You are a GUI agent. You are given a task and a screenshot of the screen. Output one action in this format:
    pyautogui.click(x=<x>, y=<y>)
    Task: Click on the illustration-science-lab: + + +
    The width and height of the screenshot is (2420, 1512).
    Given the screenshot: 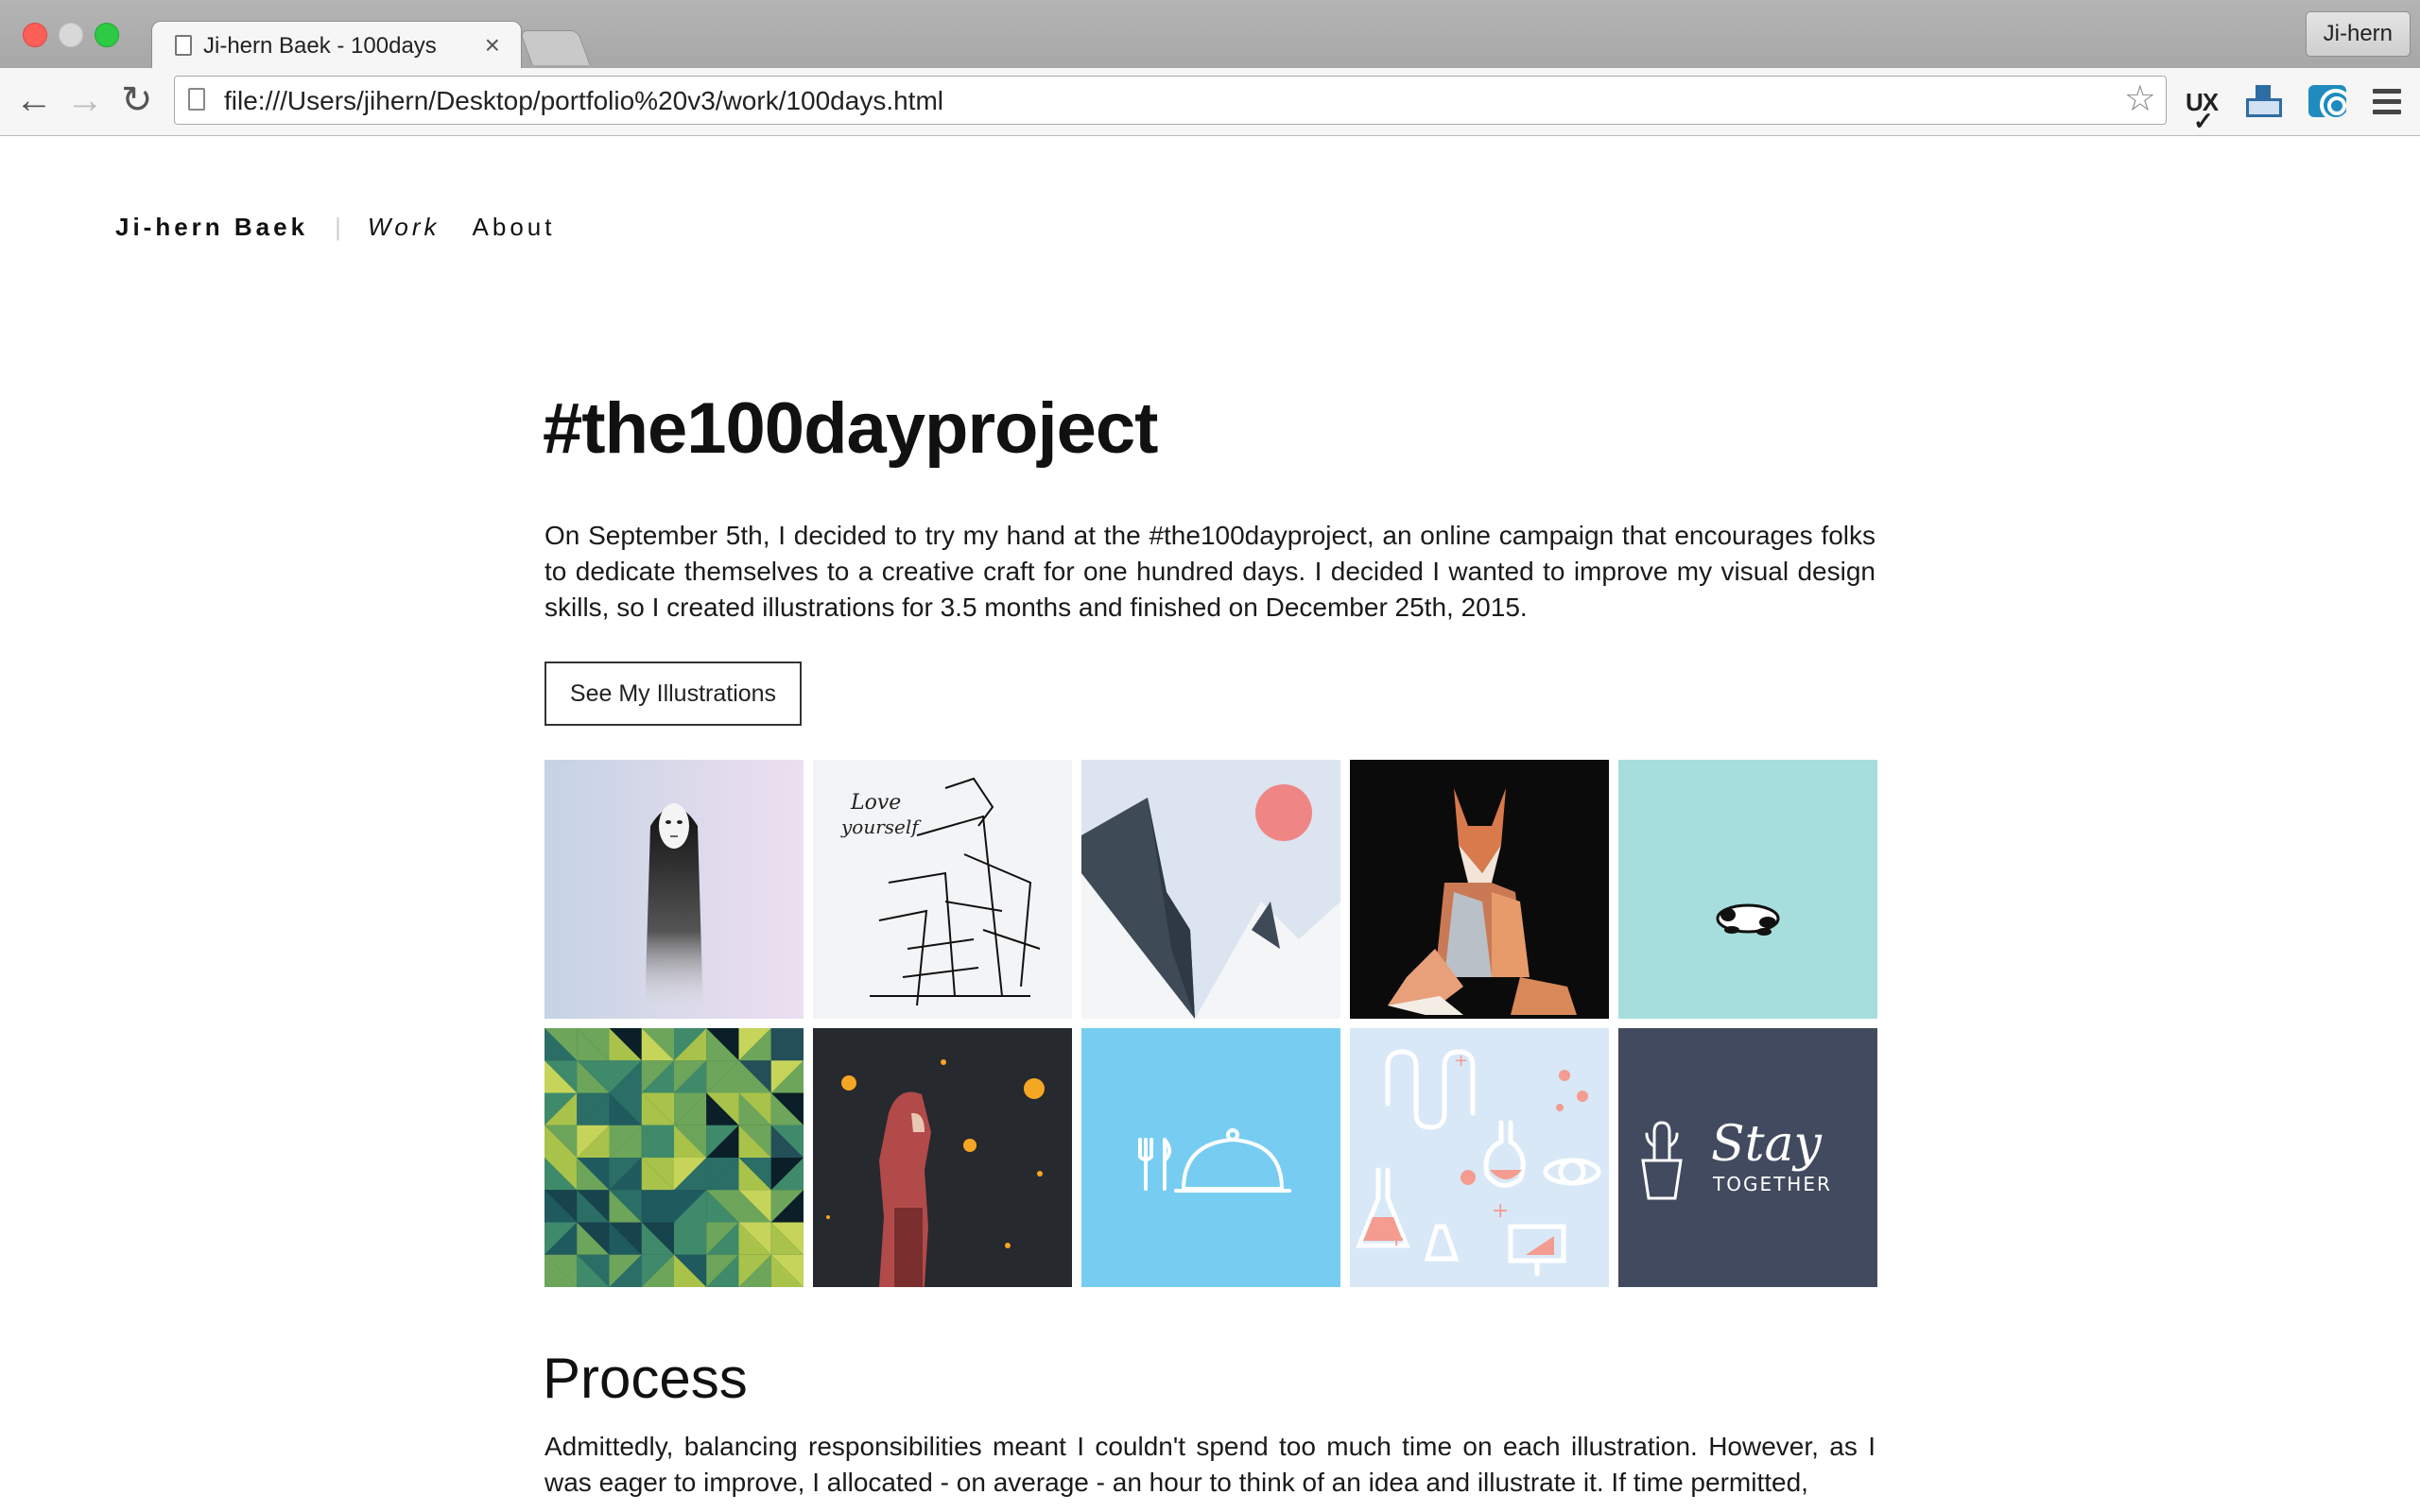 What is the action you would take?
    pyautogui.click(x=1480, y=1157)
    